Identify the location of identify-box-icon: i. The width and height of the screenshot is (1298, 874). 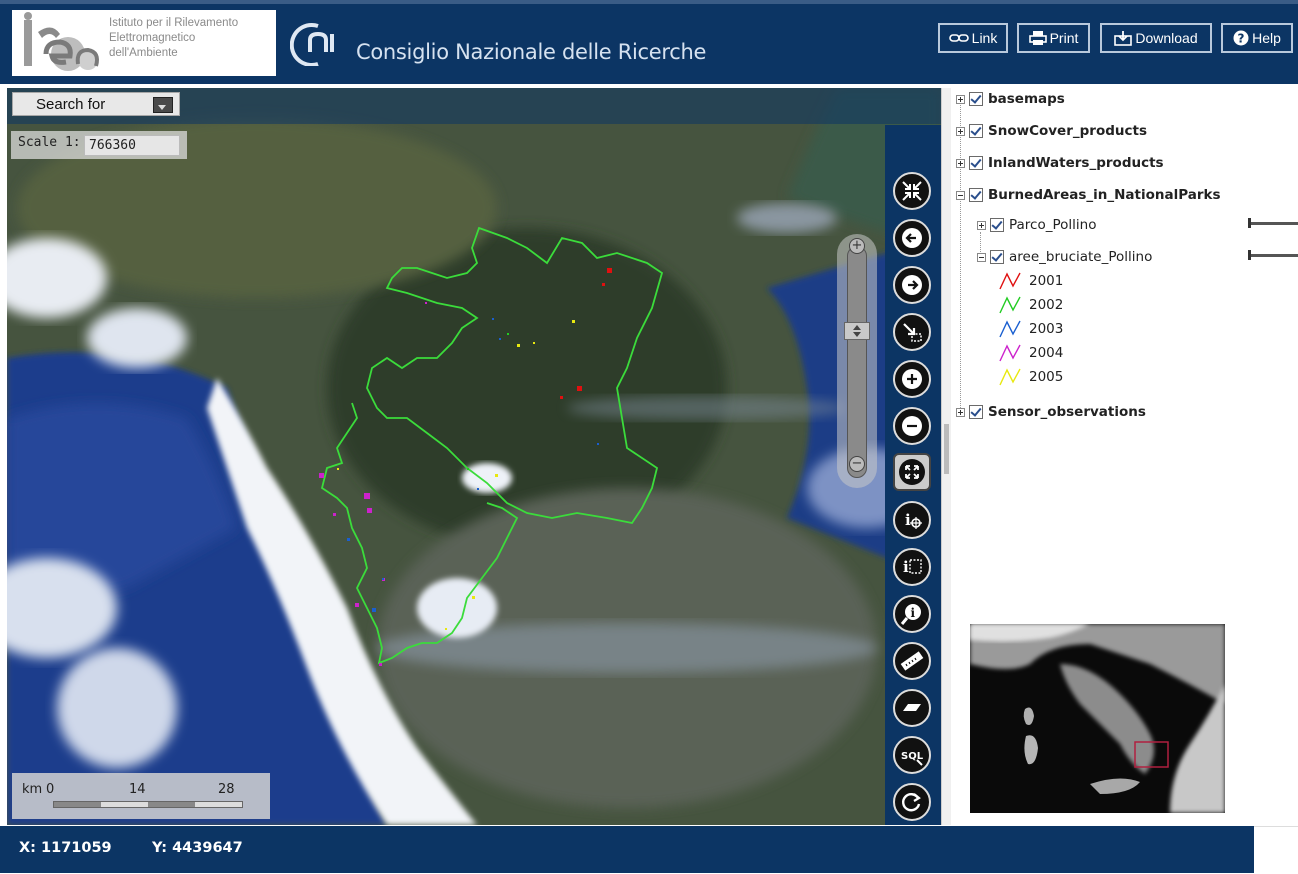
(912, 567).